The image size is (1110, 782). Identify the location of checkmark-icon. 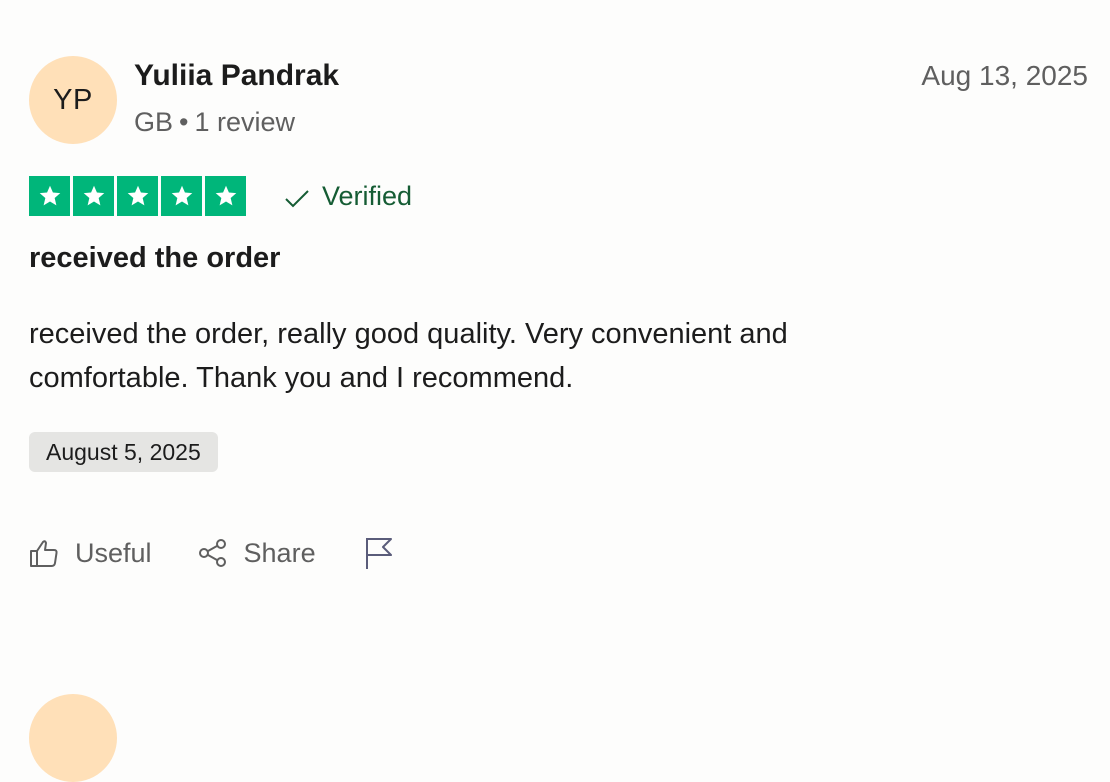
(297, 199).